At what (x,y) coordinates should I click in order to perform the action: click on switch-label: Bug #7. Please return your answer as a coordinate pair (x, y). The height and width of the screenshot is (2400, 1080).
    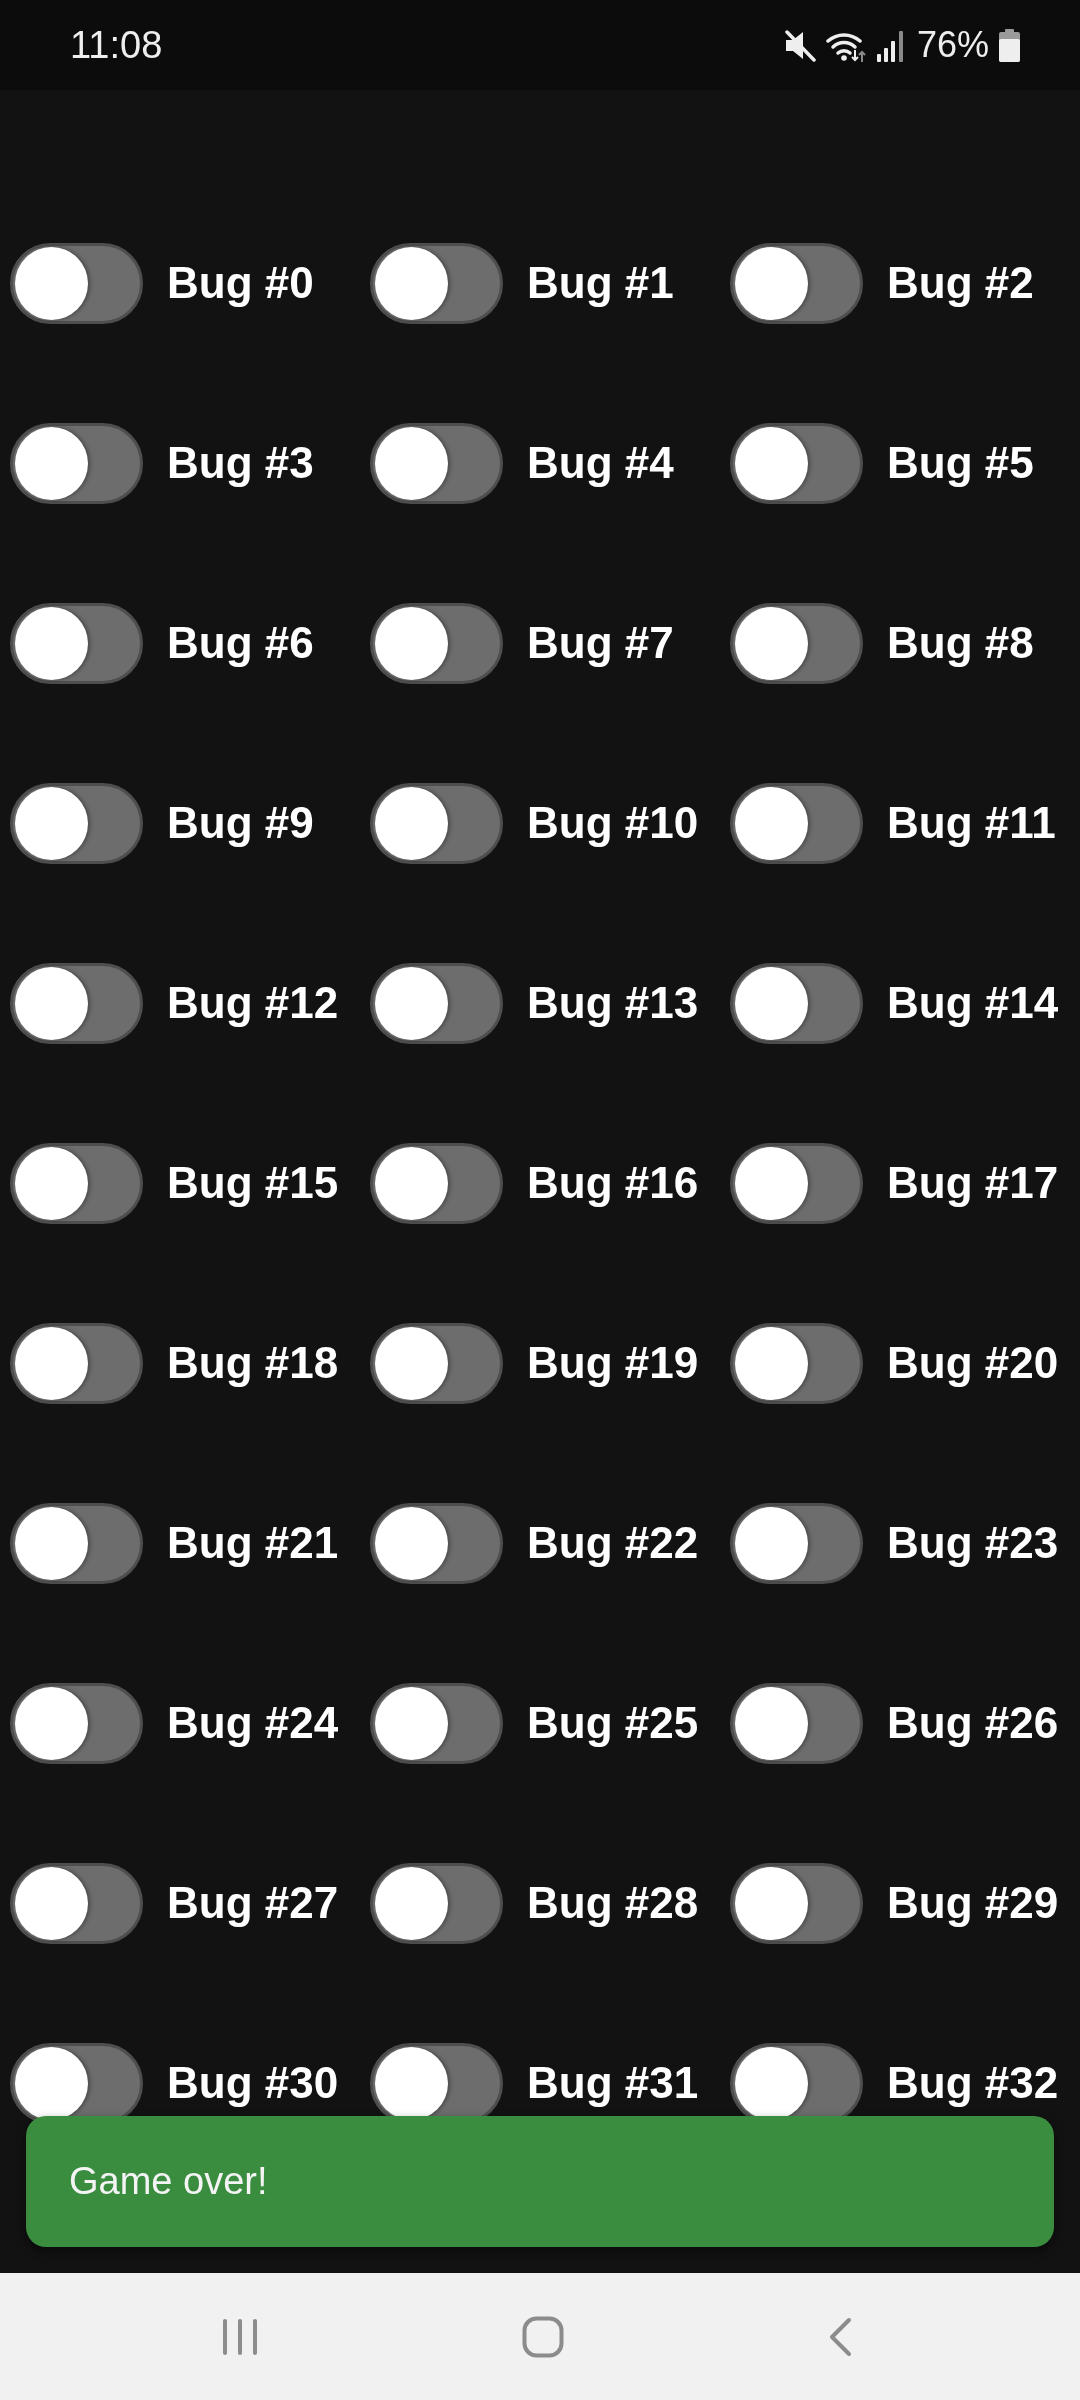
    Looking at the image, I should click on (600, 643).